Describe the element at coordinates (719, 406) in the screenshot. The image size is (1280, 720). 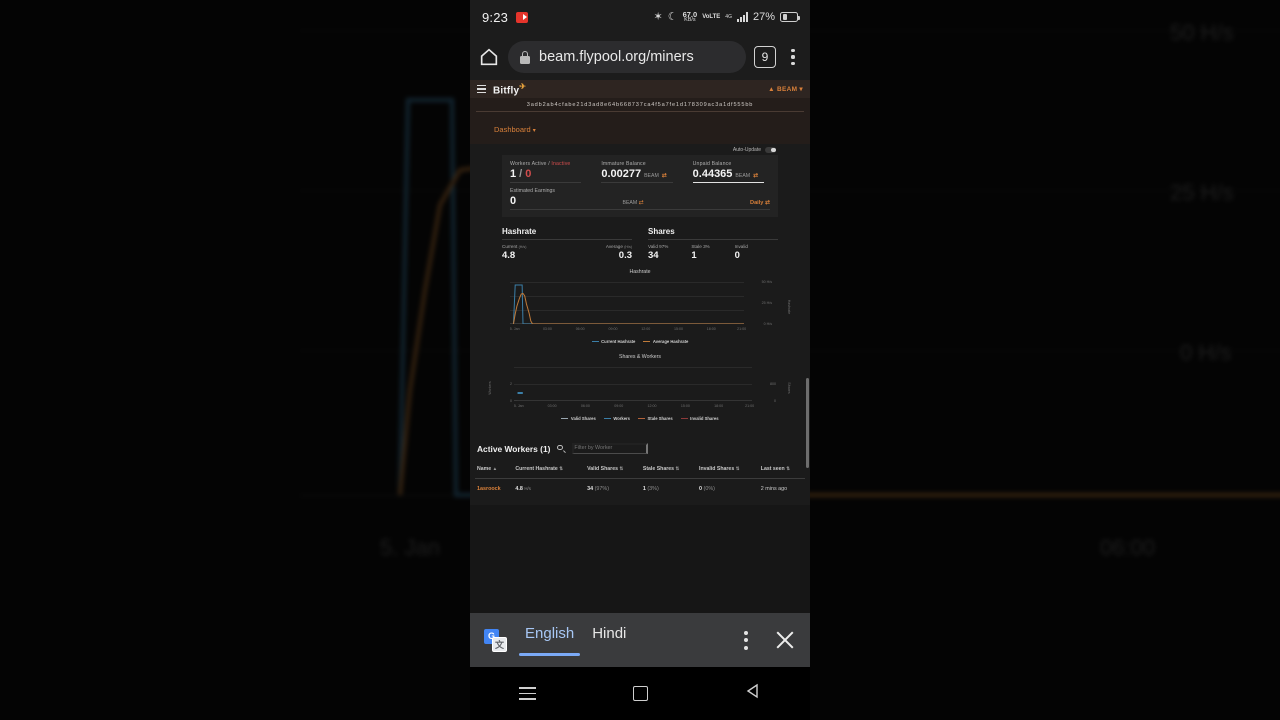
I see `sw-xtick-6: 18:00` at that location.